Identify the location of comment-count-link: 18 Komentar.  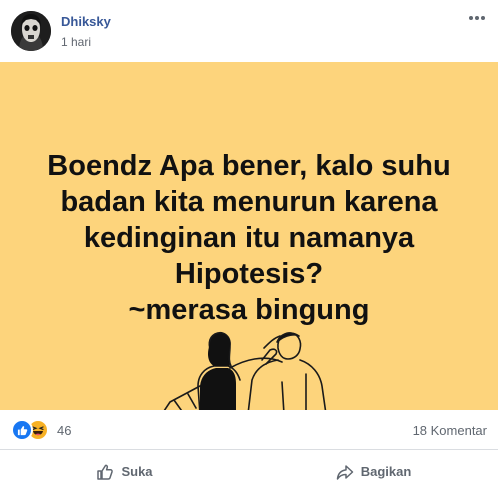
(450, 430).